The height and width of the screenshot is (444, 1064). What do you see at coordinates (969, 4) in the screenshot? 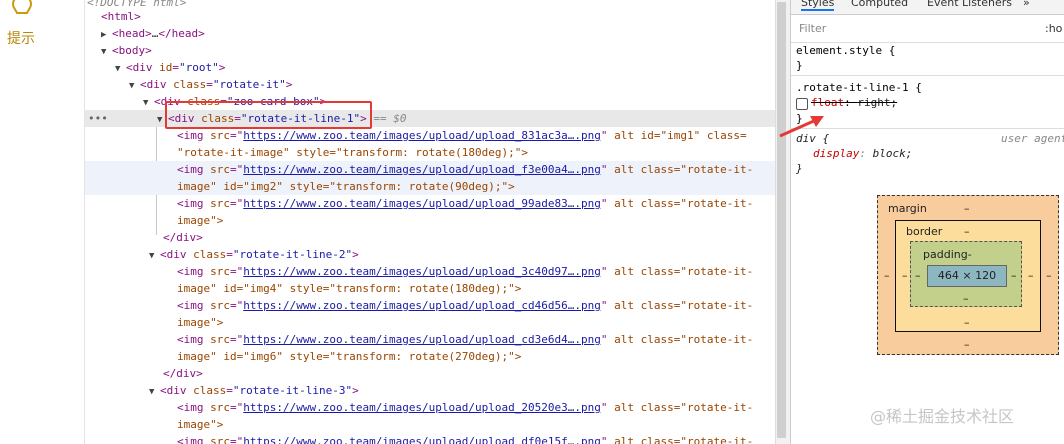
I see `tab-event-listeners: Event Listeners` at bounding box center [969, 4].